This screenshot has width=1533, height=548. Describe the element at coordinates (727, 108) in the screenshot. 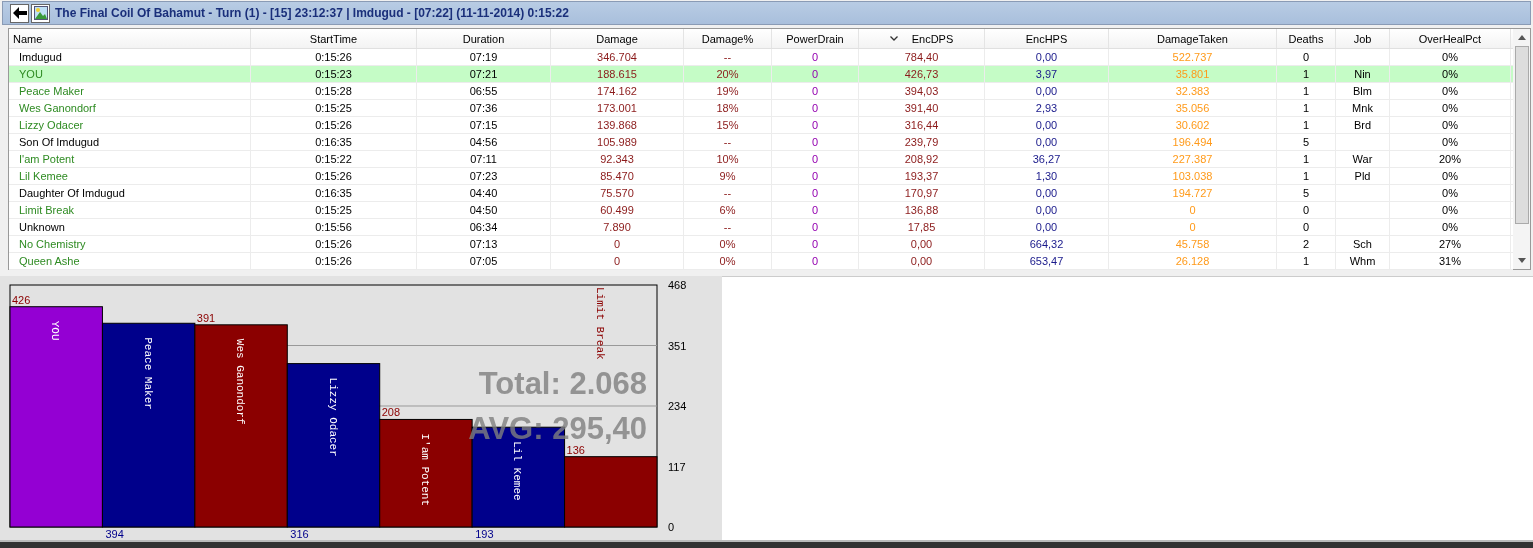

I see `table-cell: 18%` at that location.